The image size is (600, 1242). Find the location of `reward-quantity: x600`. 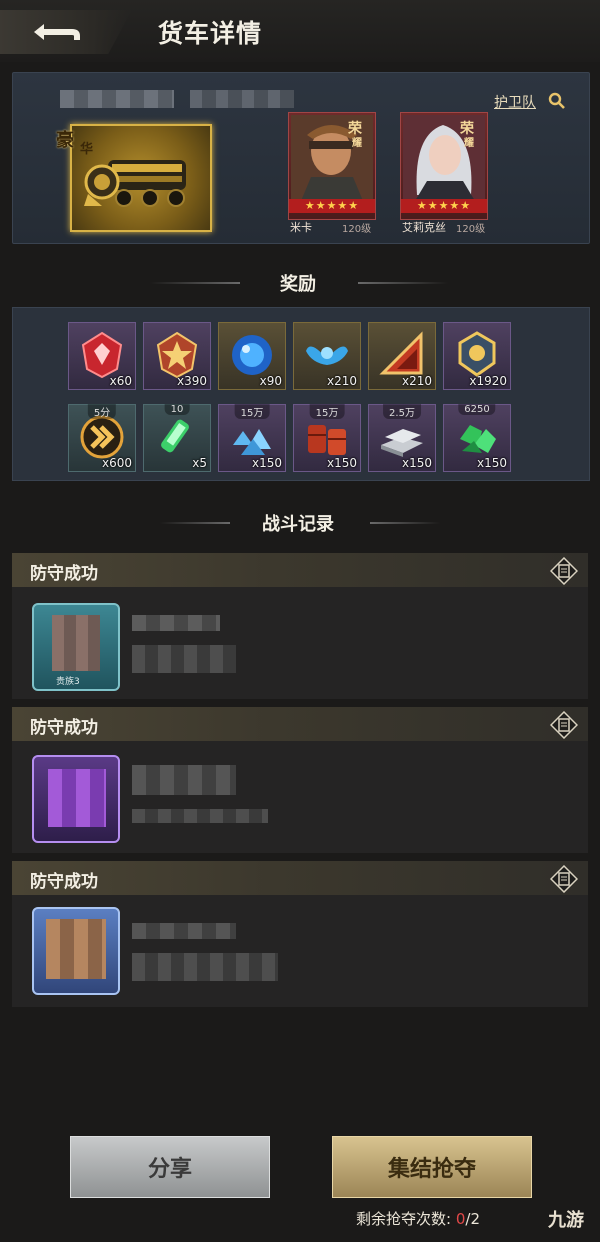

reward-quantity: x600 is located at coordinates (116, 463).